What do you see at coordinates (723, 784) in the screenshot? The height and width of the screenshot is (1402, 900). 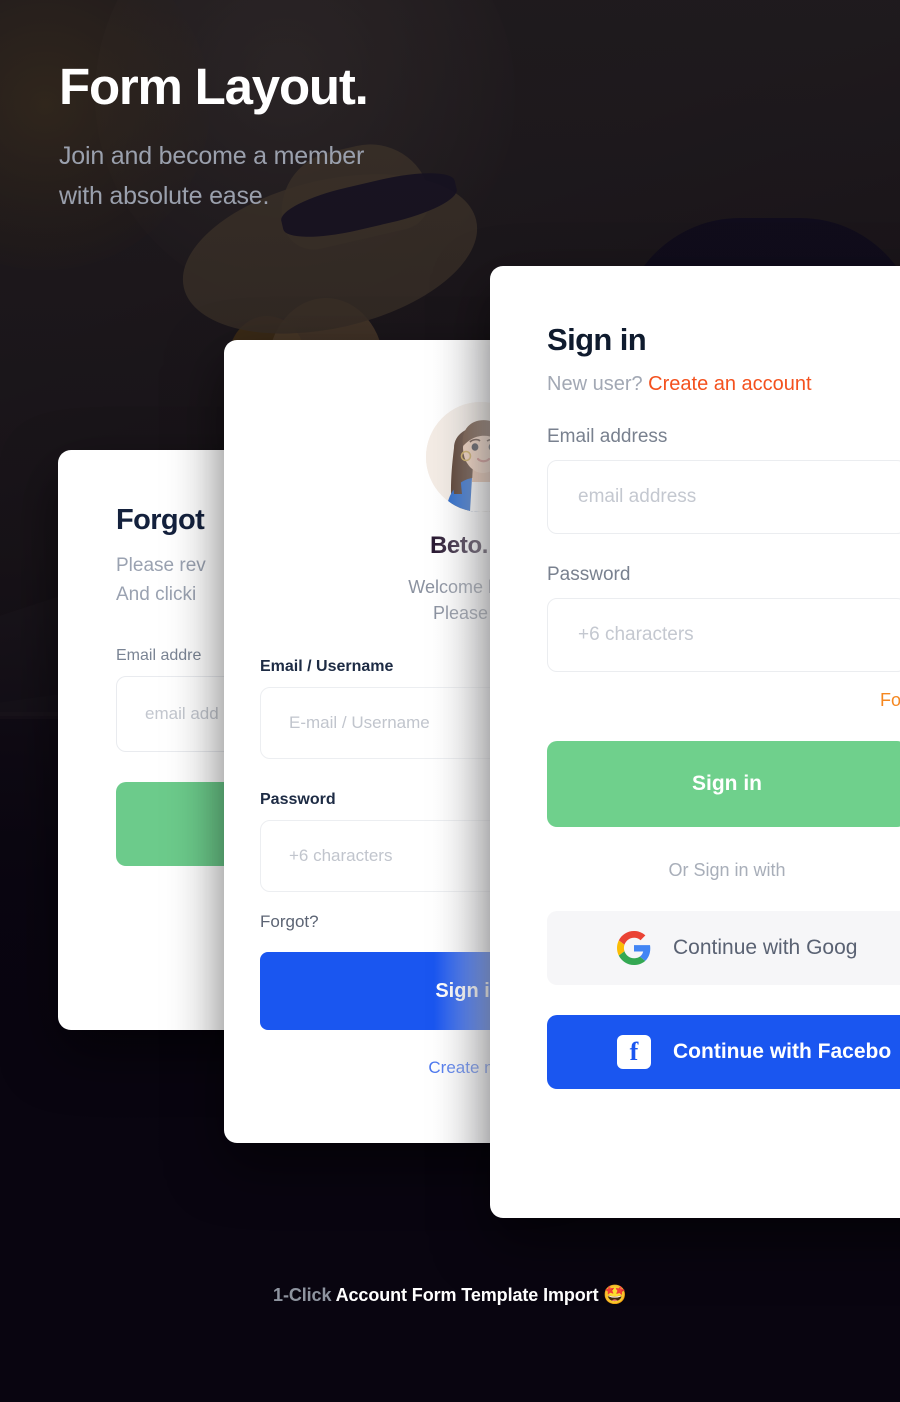 I see `signin-submit-button: Sign in` at bounding box center [723, 784].